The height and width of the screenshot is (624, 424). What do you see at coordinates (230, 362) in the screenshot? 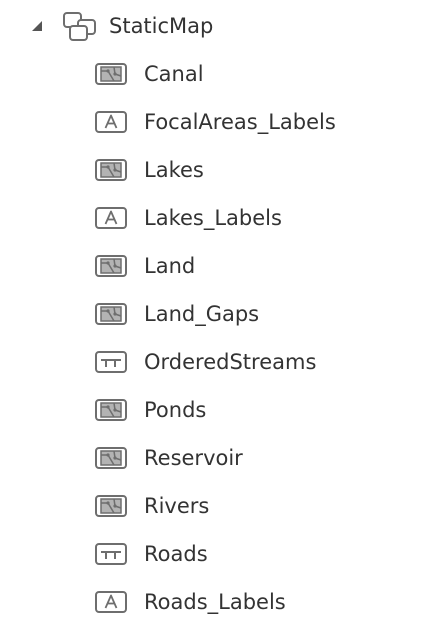
I see `layer-label: OrderedStreams` at bounding box center [230, 362].